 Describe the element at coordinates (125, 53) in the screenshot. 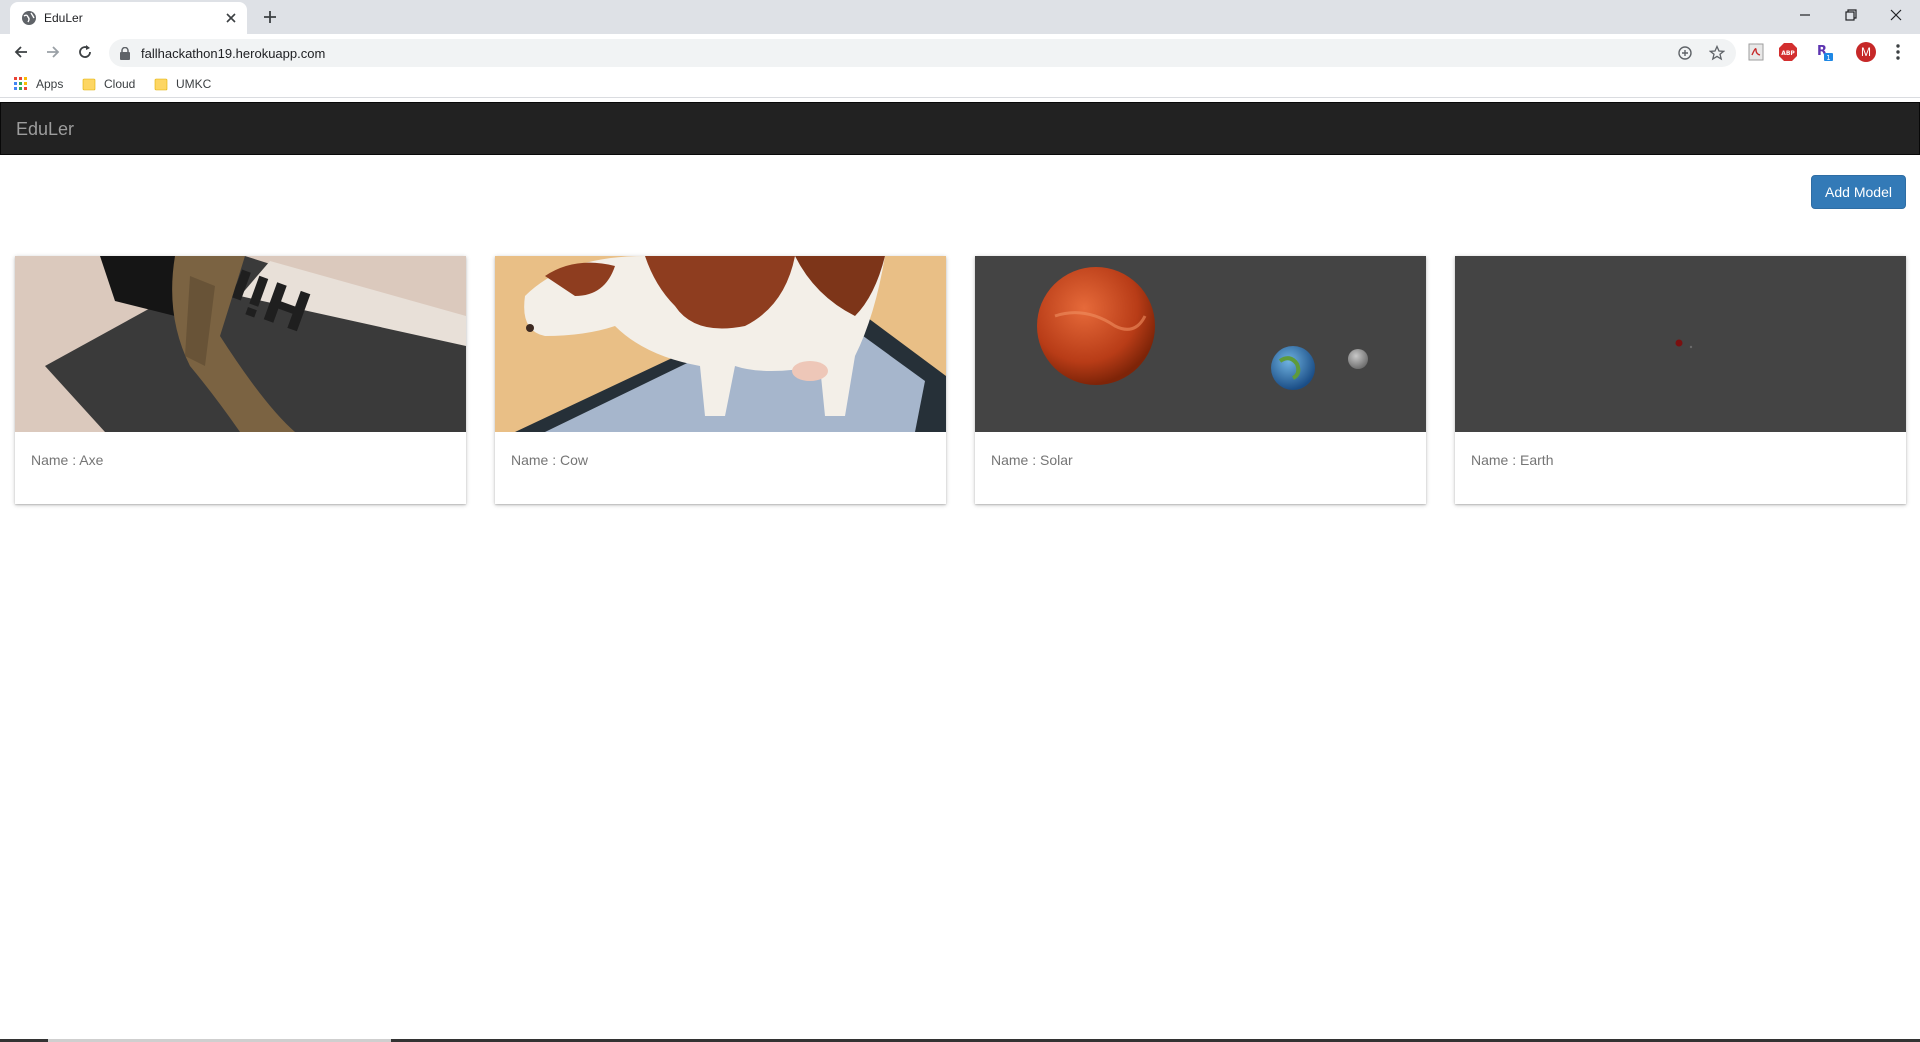

I see `lock-icon` at that location.